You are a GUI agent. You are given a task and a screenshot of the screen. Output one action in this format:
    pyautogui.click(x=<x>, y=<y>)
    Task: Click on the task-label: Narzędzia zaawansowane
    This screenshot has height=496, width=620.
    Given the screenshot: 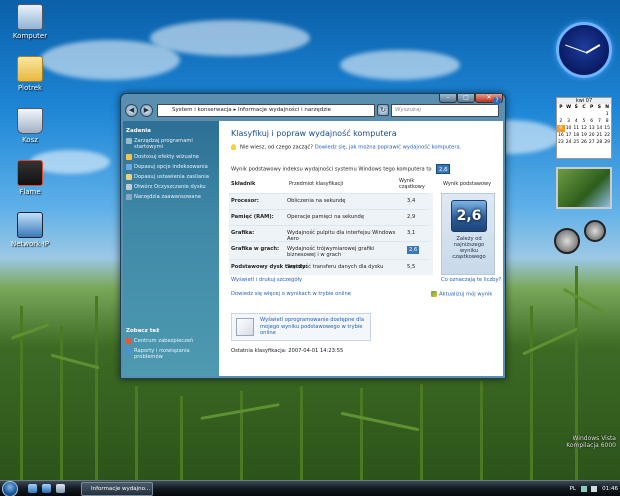 What is the action you would take?
    pyautogui.click(x=167, y=197)
    